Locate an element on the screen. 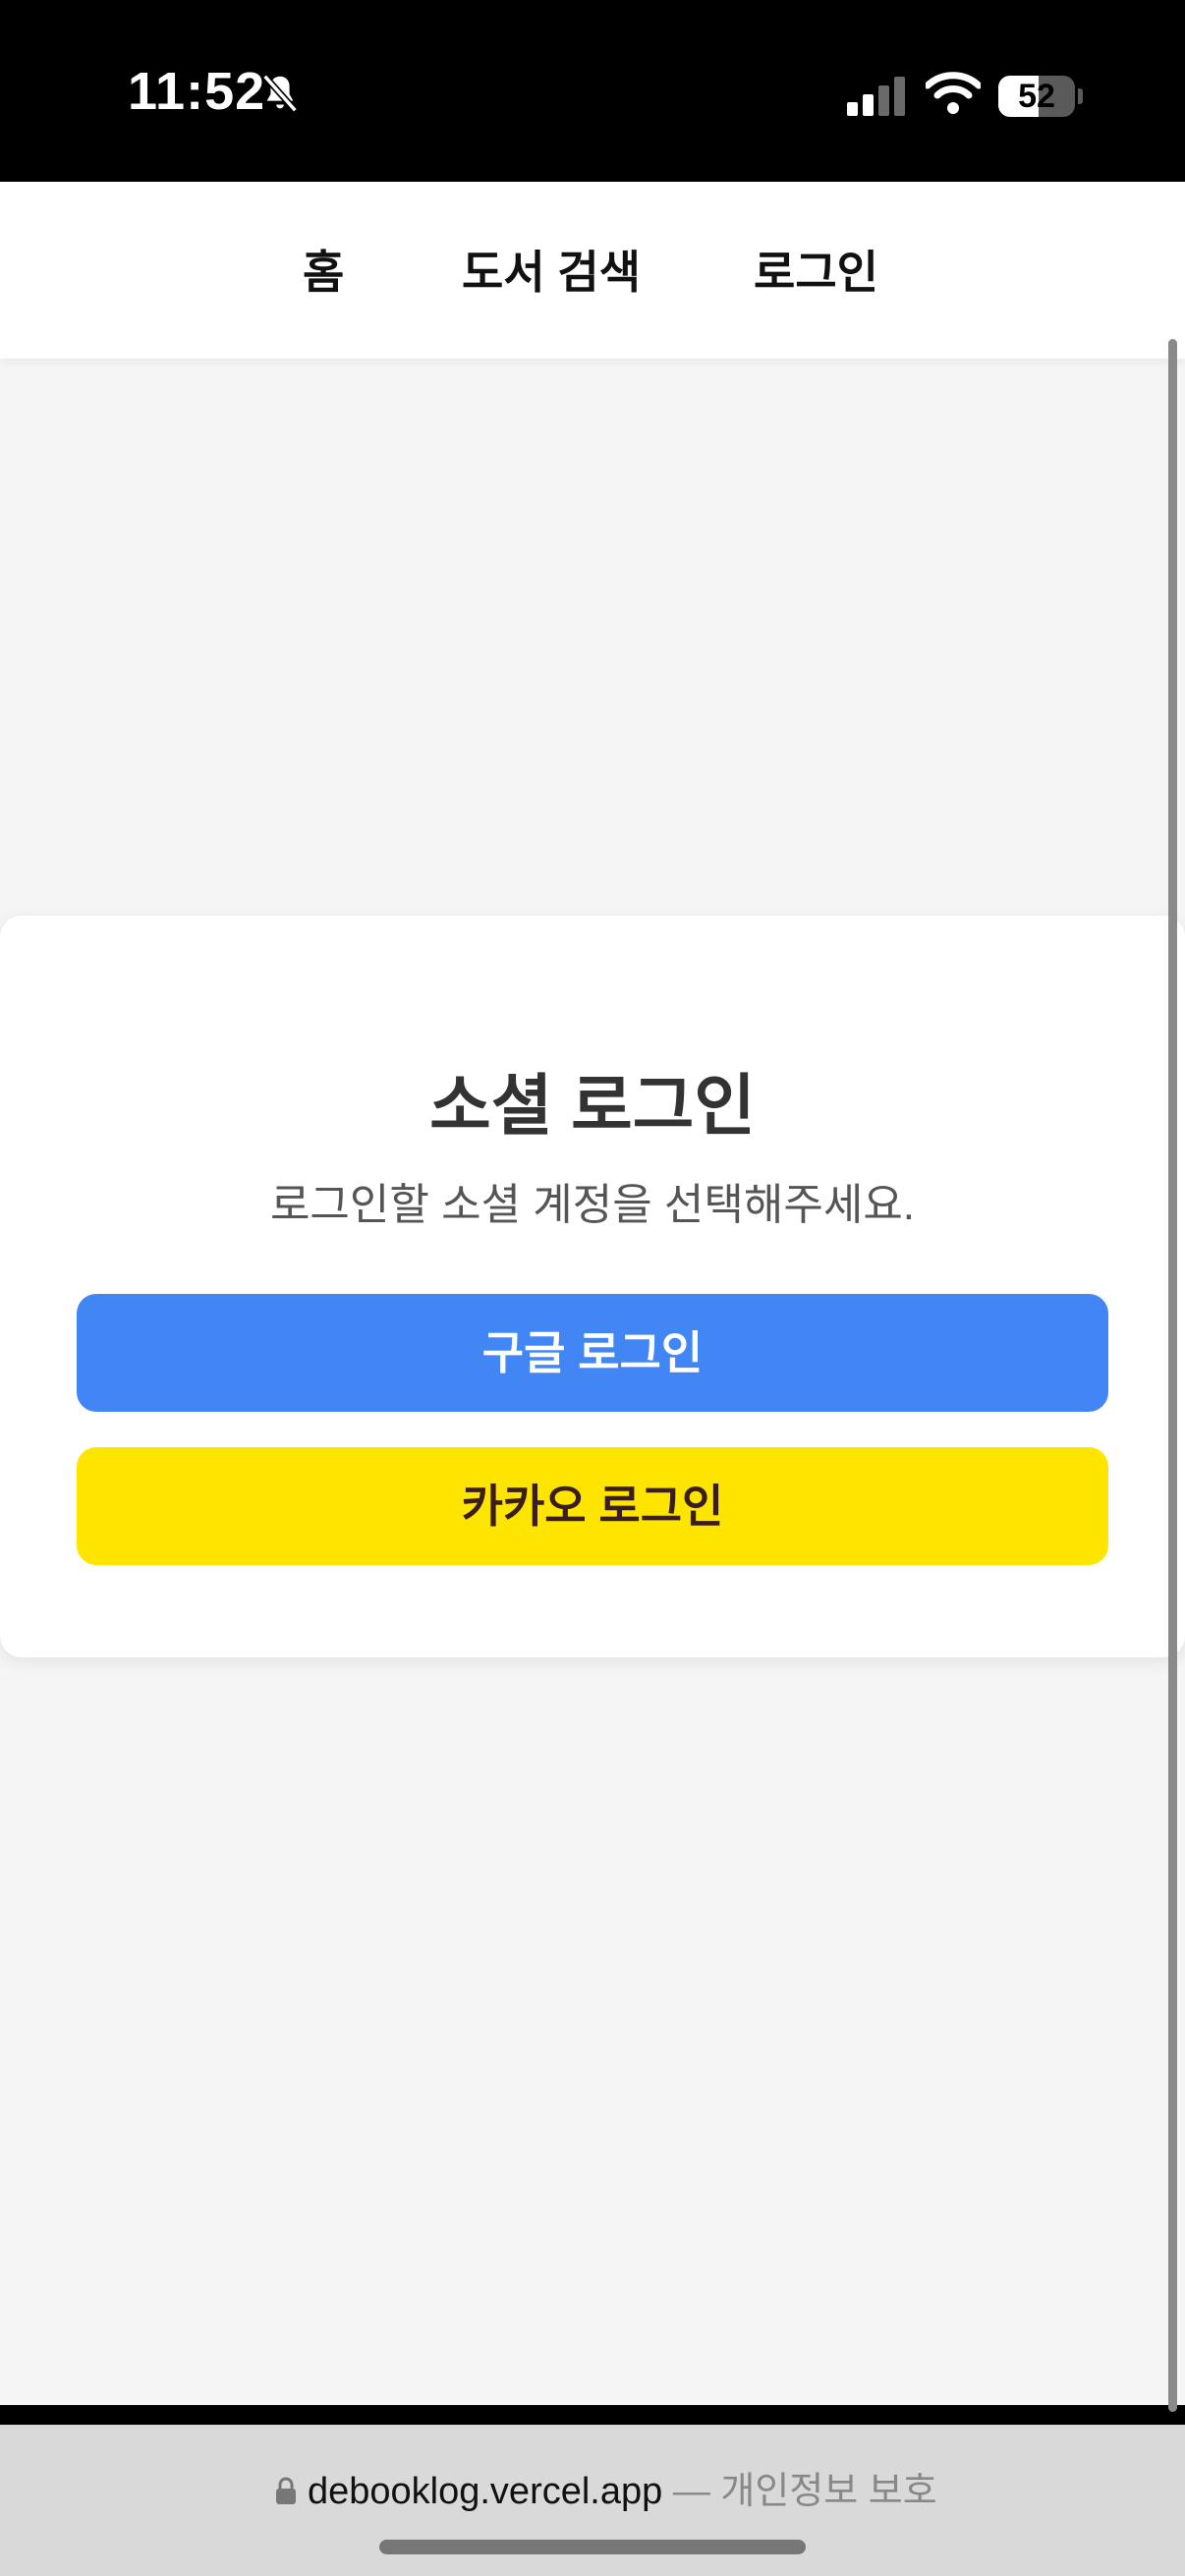 This screenshot has height=2576, width=1185. url-domain: debooklog.vercel.app is located at coordinates (486, 2491).